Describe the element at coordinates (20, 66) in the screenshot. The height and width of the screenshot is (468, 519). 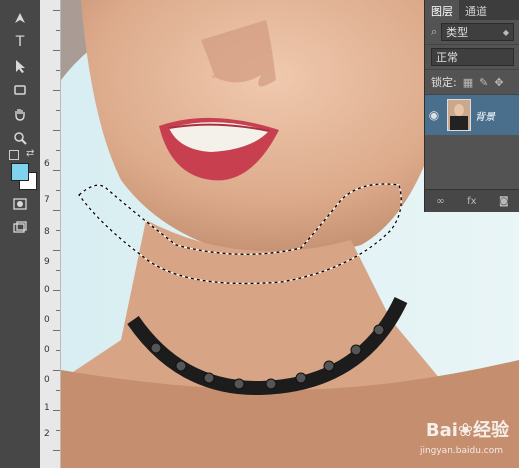
I see `arrow-icon` at that location.